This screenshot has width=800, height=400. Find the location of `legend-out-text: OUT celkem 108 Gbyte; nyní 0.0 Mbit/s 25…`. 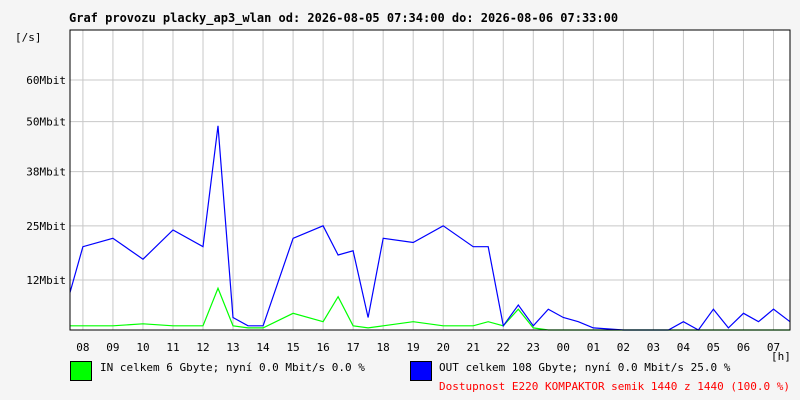

legend-out-text: OUT celkem 108 Gbyte; nyní 0.0 Mbit/s 25… is located at coordinates (585, 367).